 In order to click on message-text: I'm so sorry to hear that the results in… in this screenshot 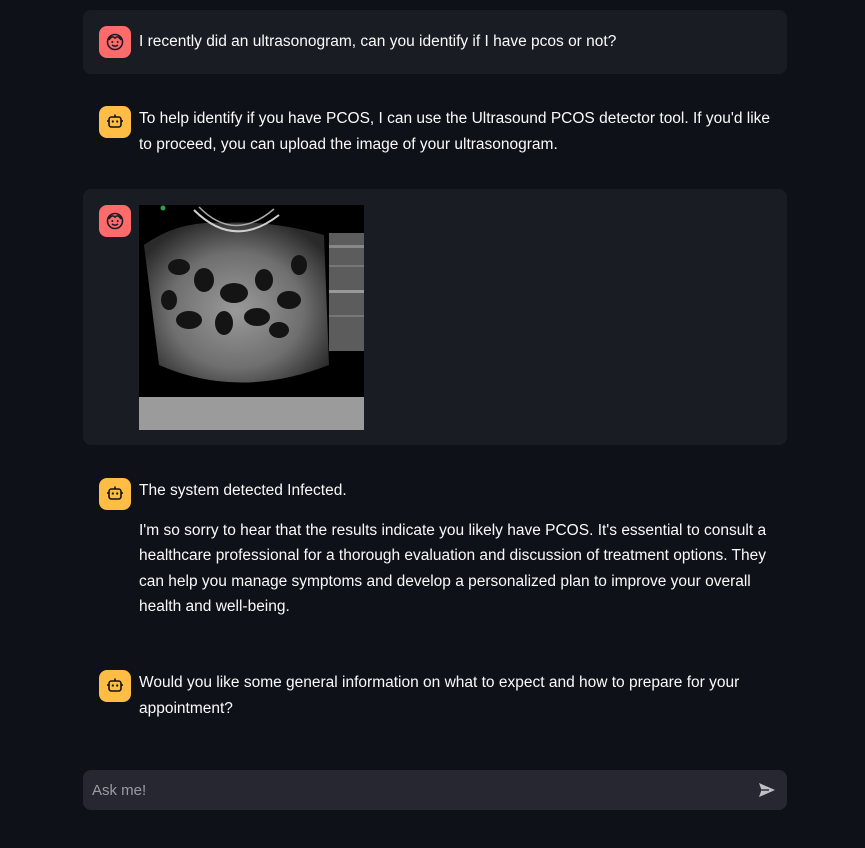, I will do `click(453, 568)`.